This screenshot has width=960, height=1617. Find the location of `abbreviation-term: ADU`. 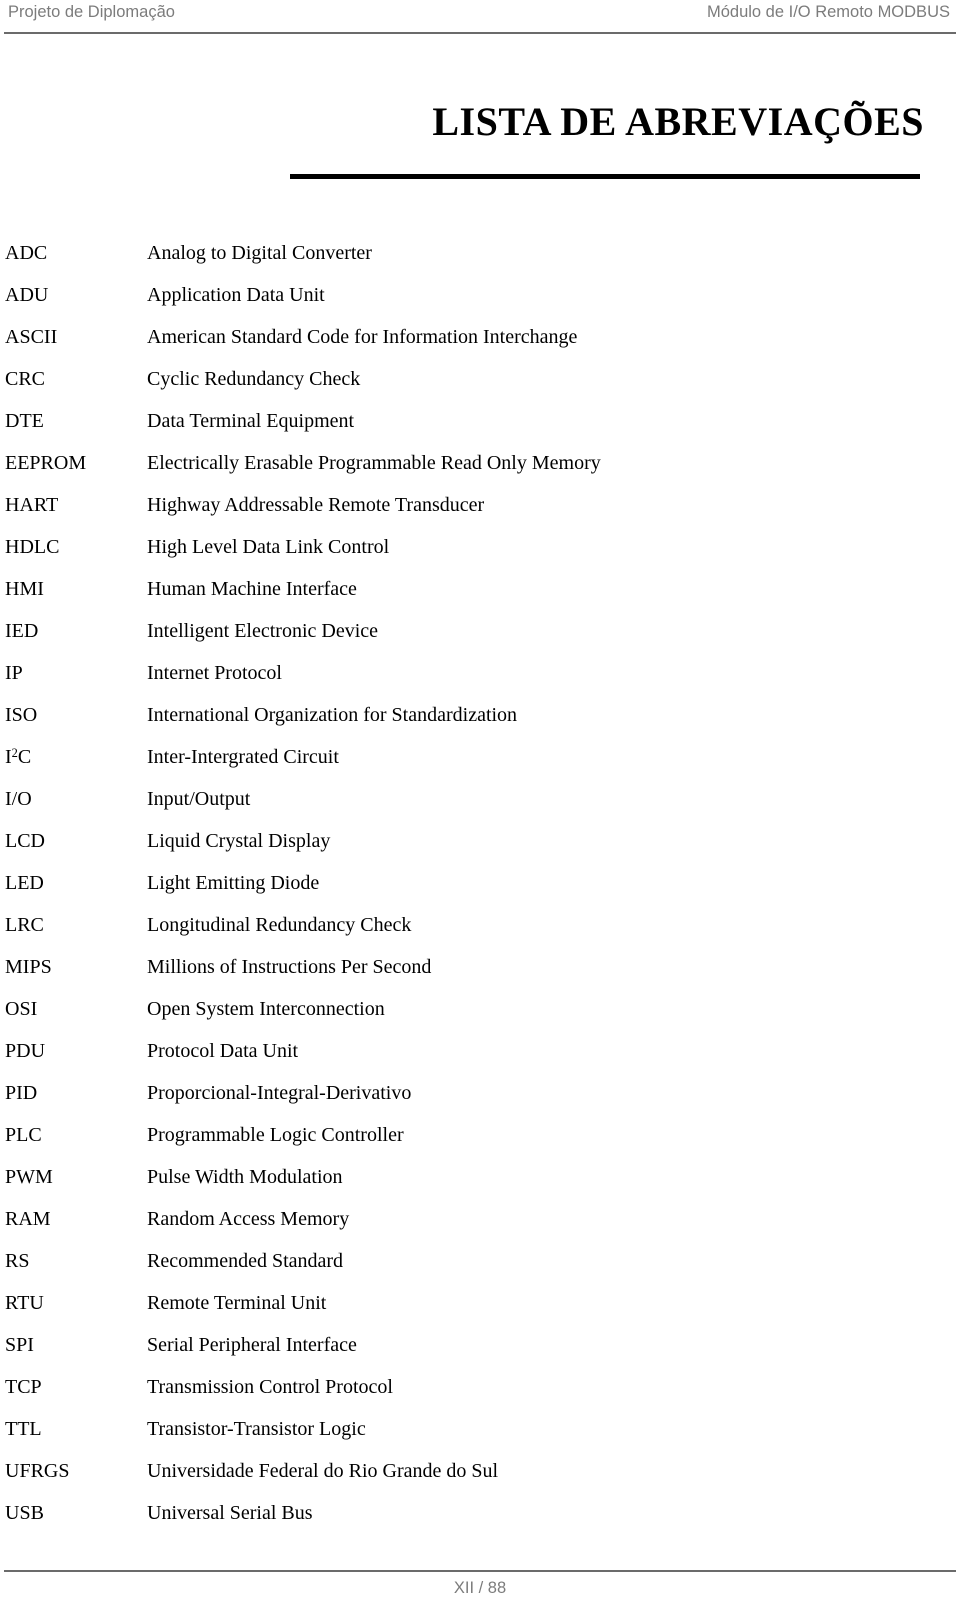

abbreviation-term: ADU is located at coordinates (27, 295).